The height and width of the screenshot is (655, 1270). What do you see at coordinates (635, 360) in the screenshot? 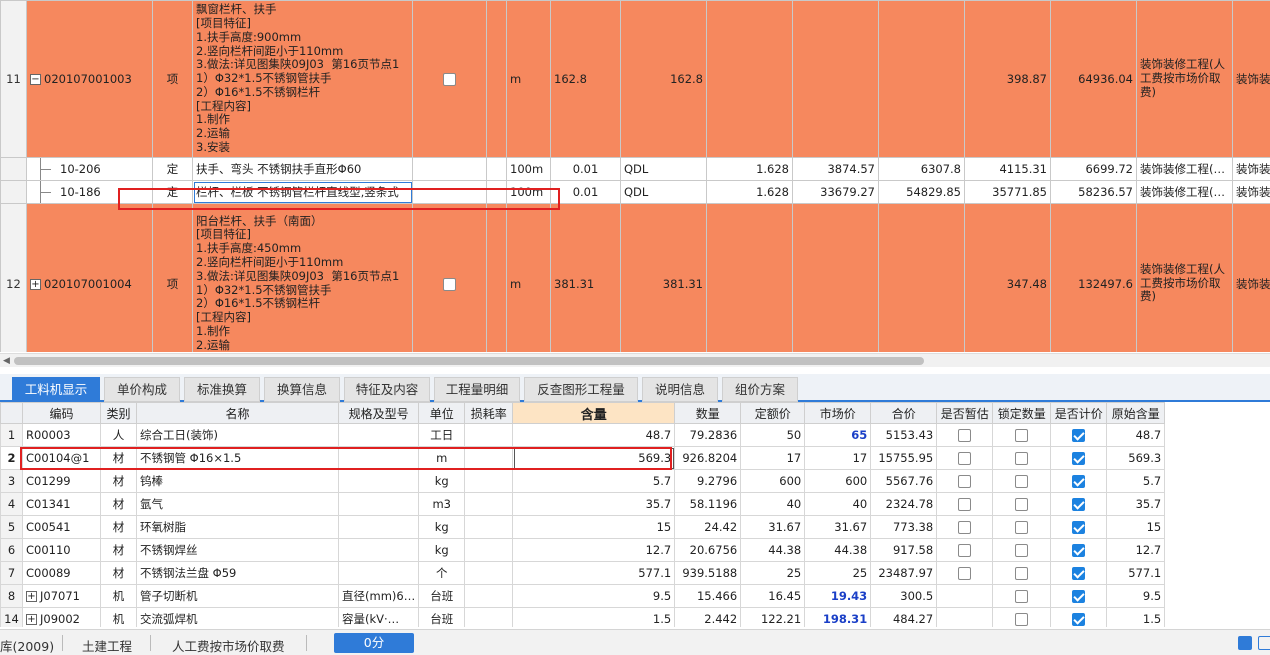
I see `horizontal-scrollbar: ◀` at bounding box center [635, 360].